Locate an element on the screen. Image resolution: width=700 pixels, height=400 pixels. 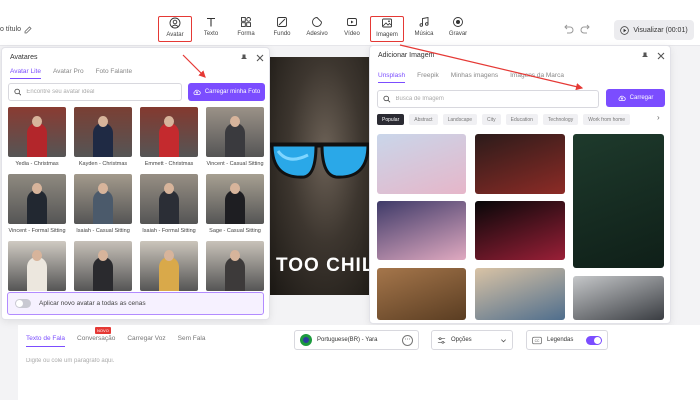
sunglasses-graphic is located at coordinates (320, 160).